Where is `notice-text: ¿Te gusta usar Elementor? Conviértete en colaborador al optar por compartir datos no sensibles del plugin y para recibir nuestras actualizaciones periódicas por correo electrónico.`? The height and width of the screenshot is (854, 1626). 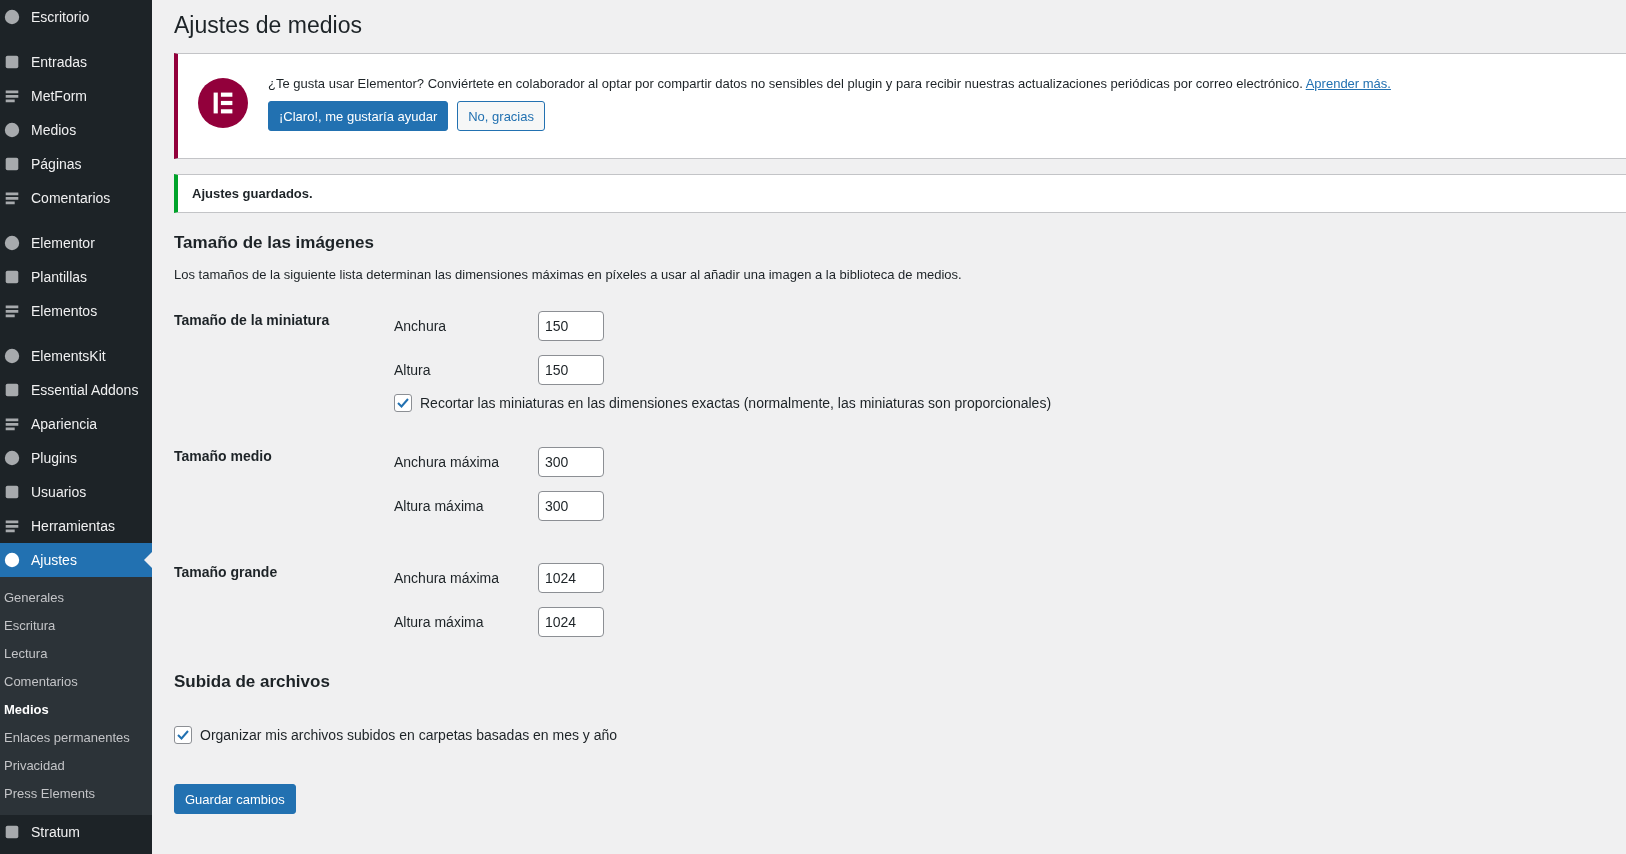
notice-text: ¿Te gusta usar Elementor? Conviértete en colaborador al optar por compartir datos no sensibles del plugin y para recibir nuestras actualizaciones periódicas por correo electrónico. is located at coordinates (785, 83).